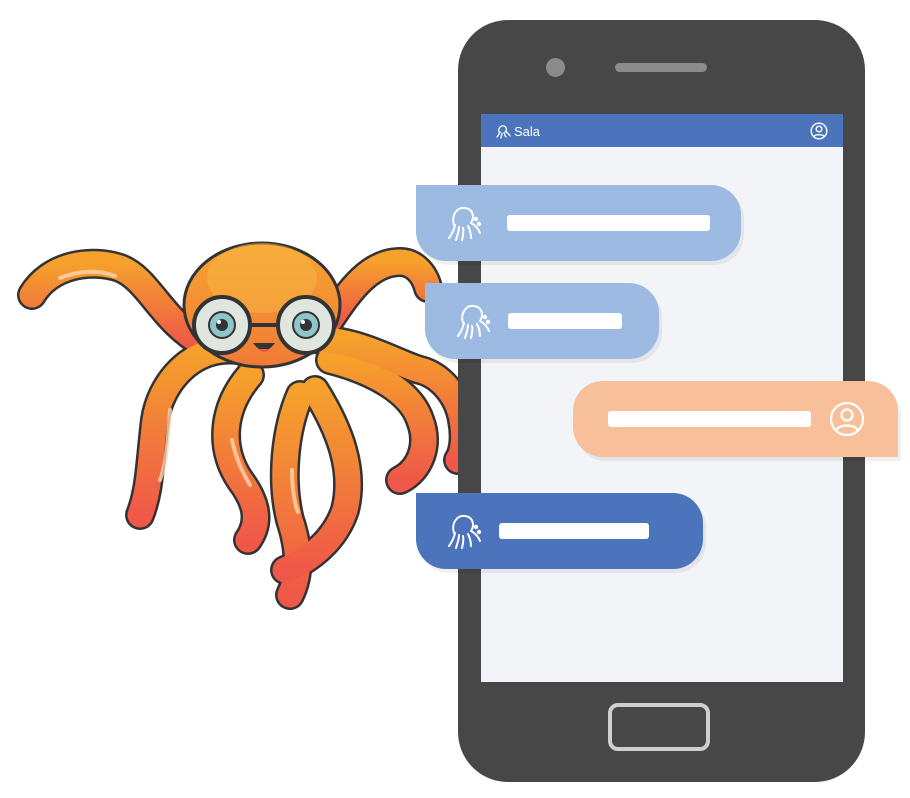  I want to click on app-brand: Sala, so click(517, 131).